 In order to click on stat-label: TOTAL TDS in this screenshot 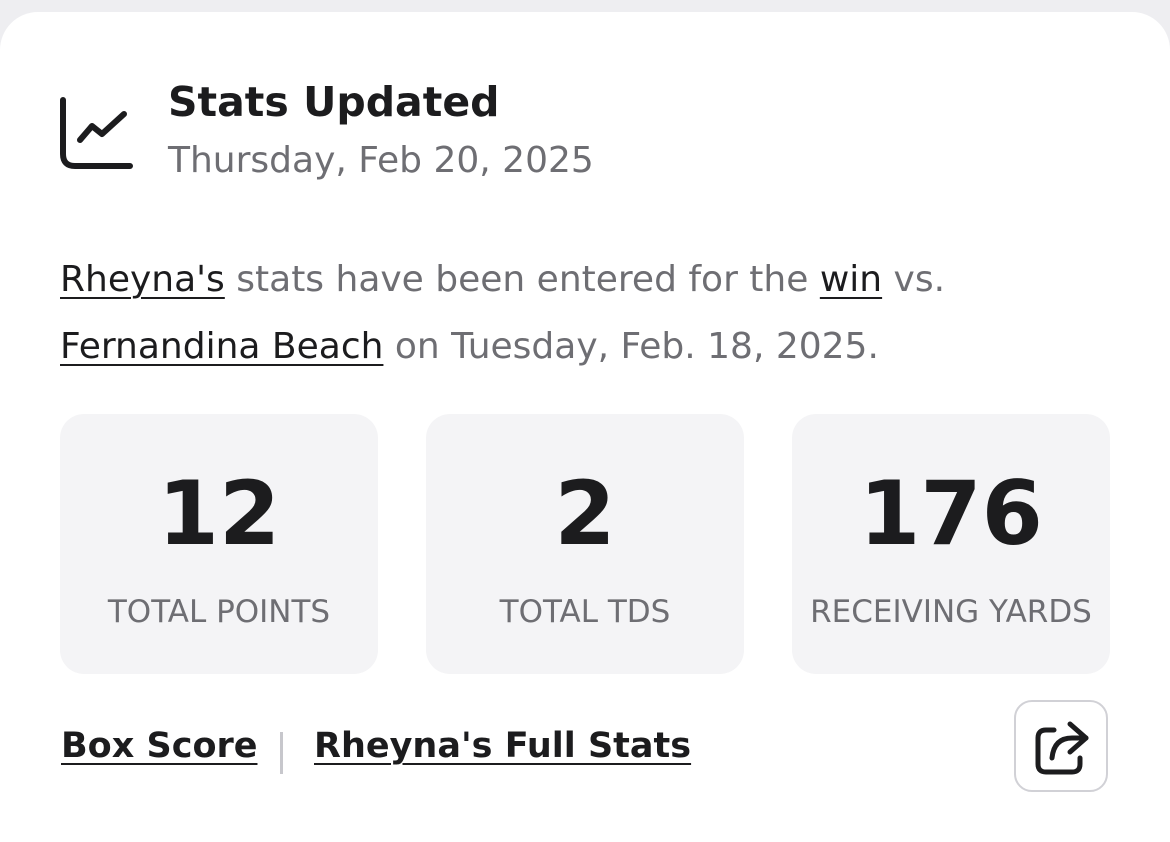, I will do `click(585, 612)`.